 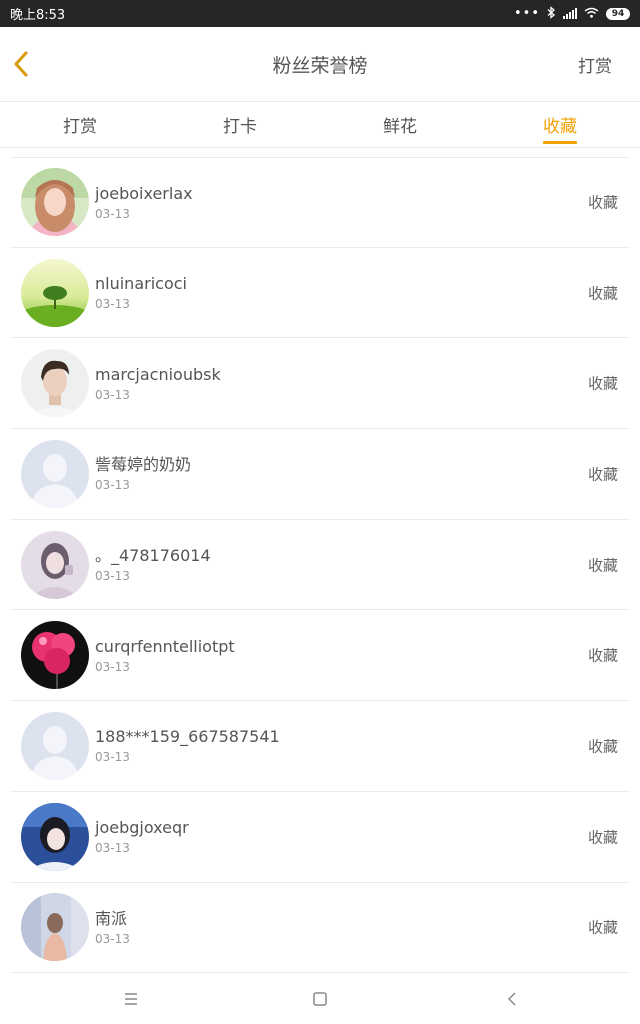 I want to click on system-nav-bar, so click(x=320, y=999).